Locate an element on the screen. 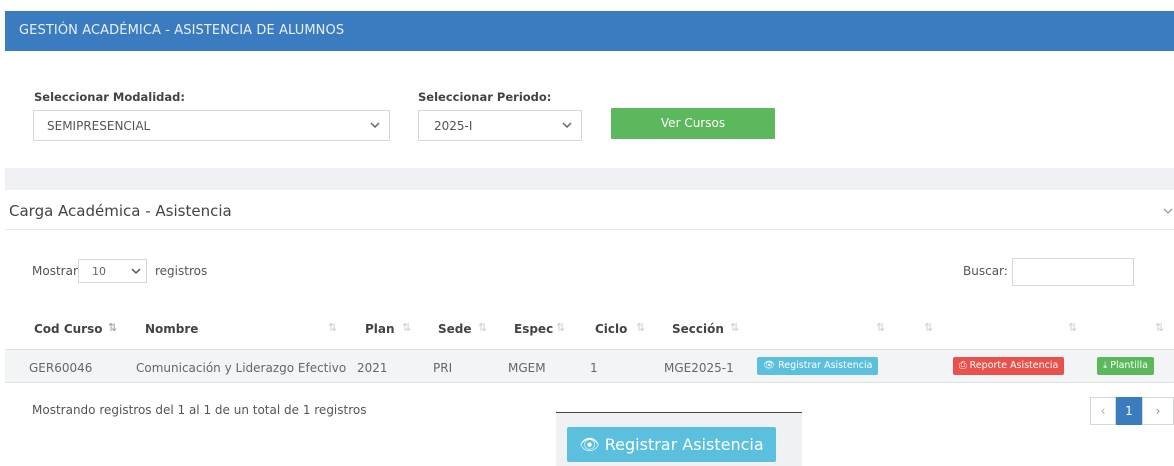 This screenshot has width=1174, height=466. registrar-asistencia-preview-button: 👁 Registrar Asistencia is located at coordinates (671, 444).